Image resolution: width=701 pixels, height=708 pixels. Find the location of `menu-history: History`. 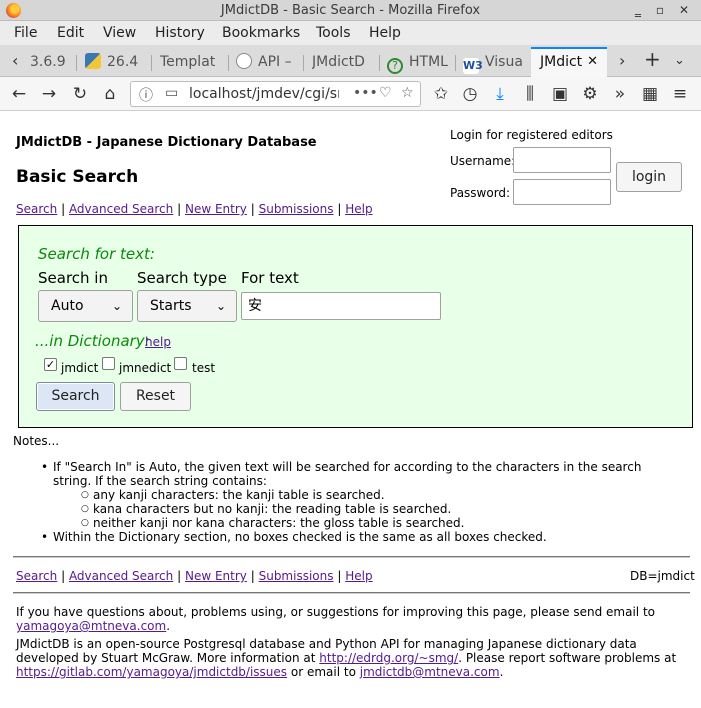

menu-history: History is located at coordinates (180, 33).